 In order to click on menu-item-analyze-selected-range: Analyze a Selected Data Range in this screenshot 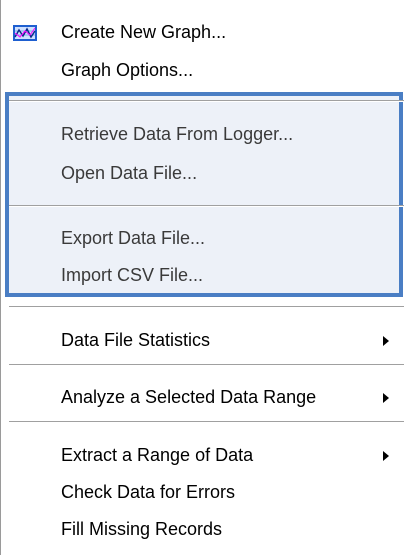, I will do `click(203, 397)`.